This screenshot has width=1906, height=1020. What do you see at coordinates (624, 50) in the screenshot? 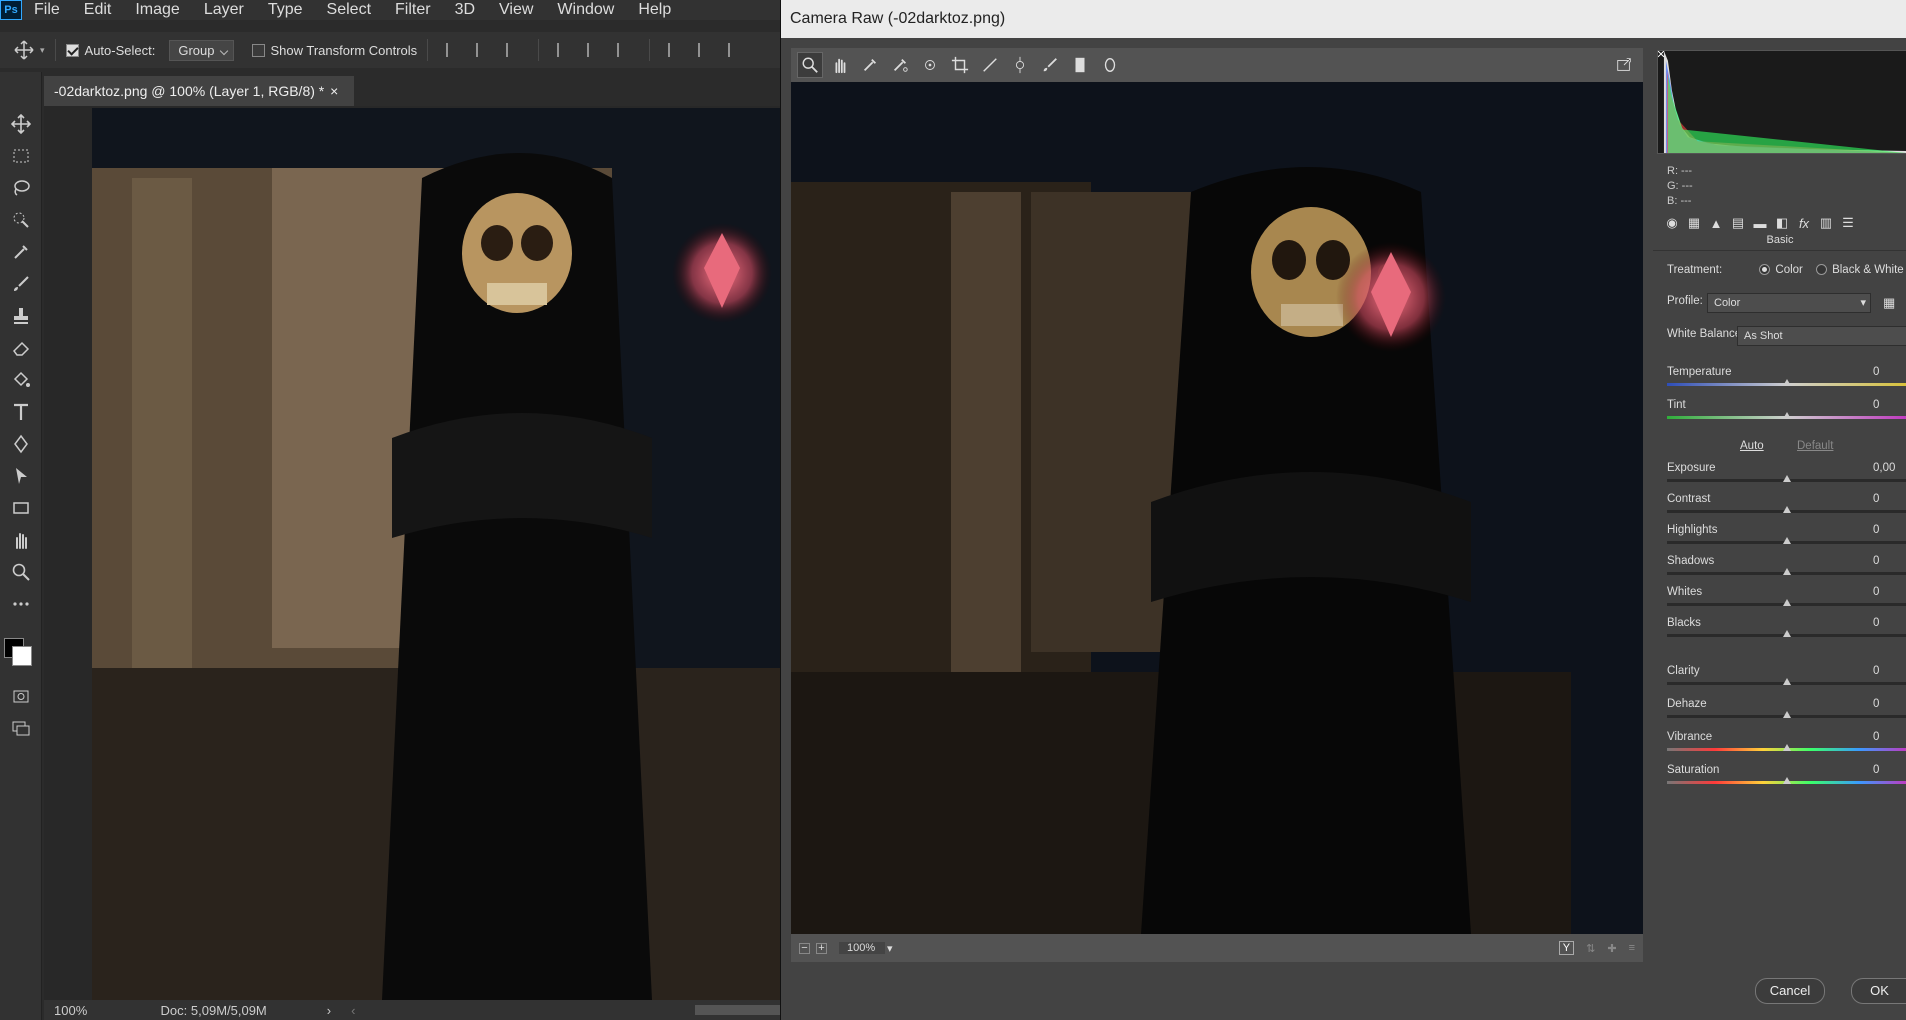
I see `align-right-icon` at bounding box center [624, 50].